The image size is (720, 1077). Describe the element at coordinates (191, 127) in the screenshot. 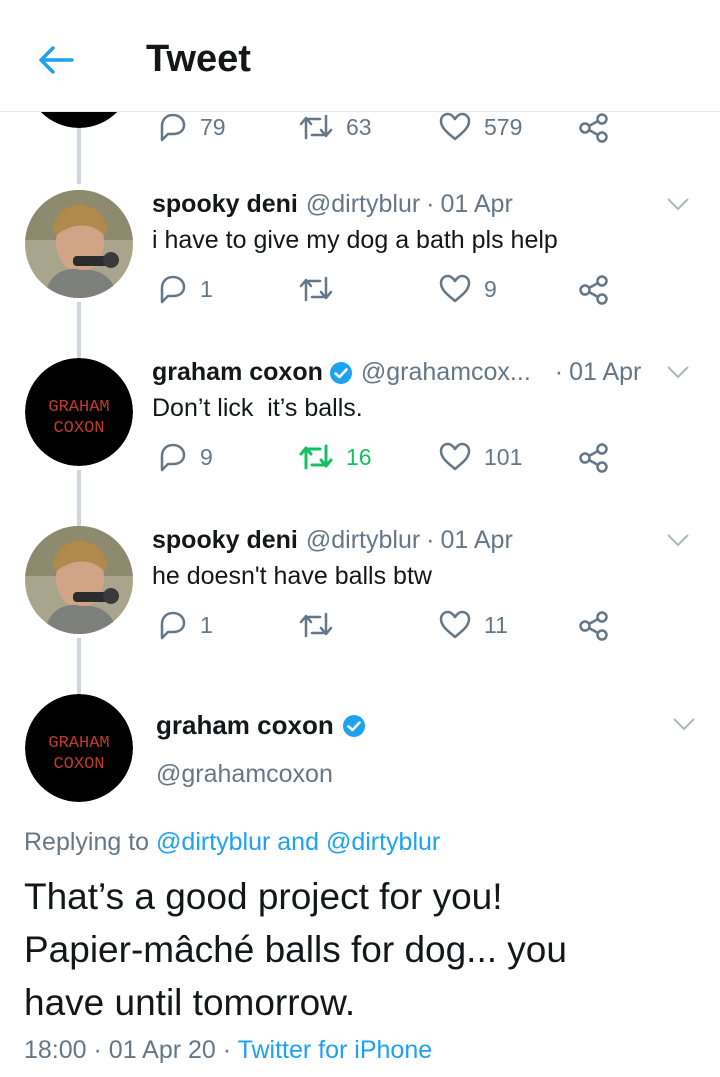

I see `reply-button: 79` at that location.